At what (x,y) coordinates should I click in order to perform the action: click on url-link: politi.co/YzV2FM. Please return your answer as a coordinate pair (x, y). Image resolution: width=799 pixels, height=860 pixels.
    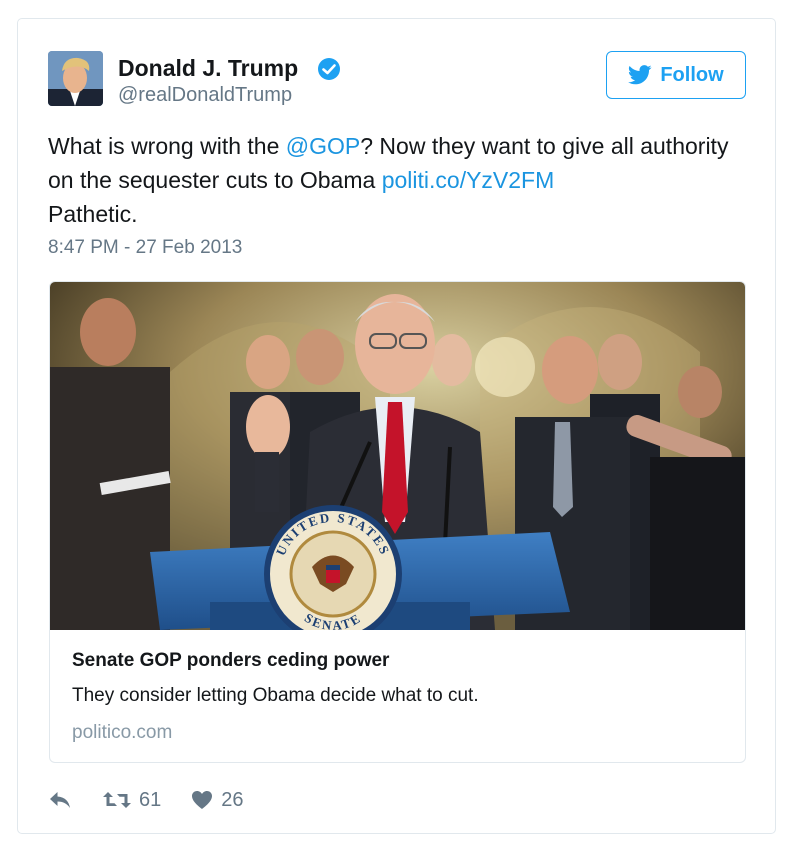
    Looking at the image, I should click on (468, 180).